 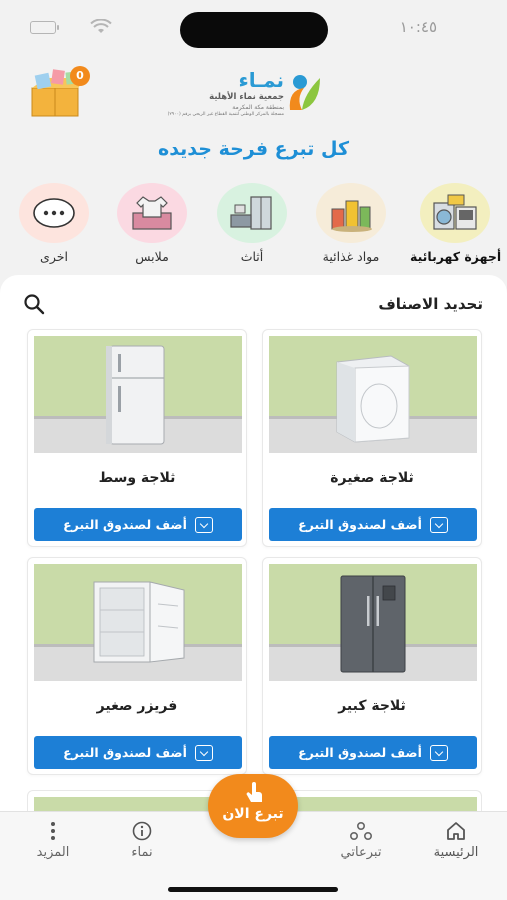 I want to click on product-name: فريزر صغير, so click(x=137, y=706).